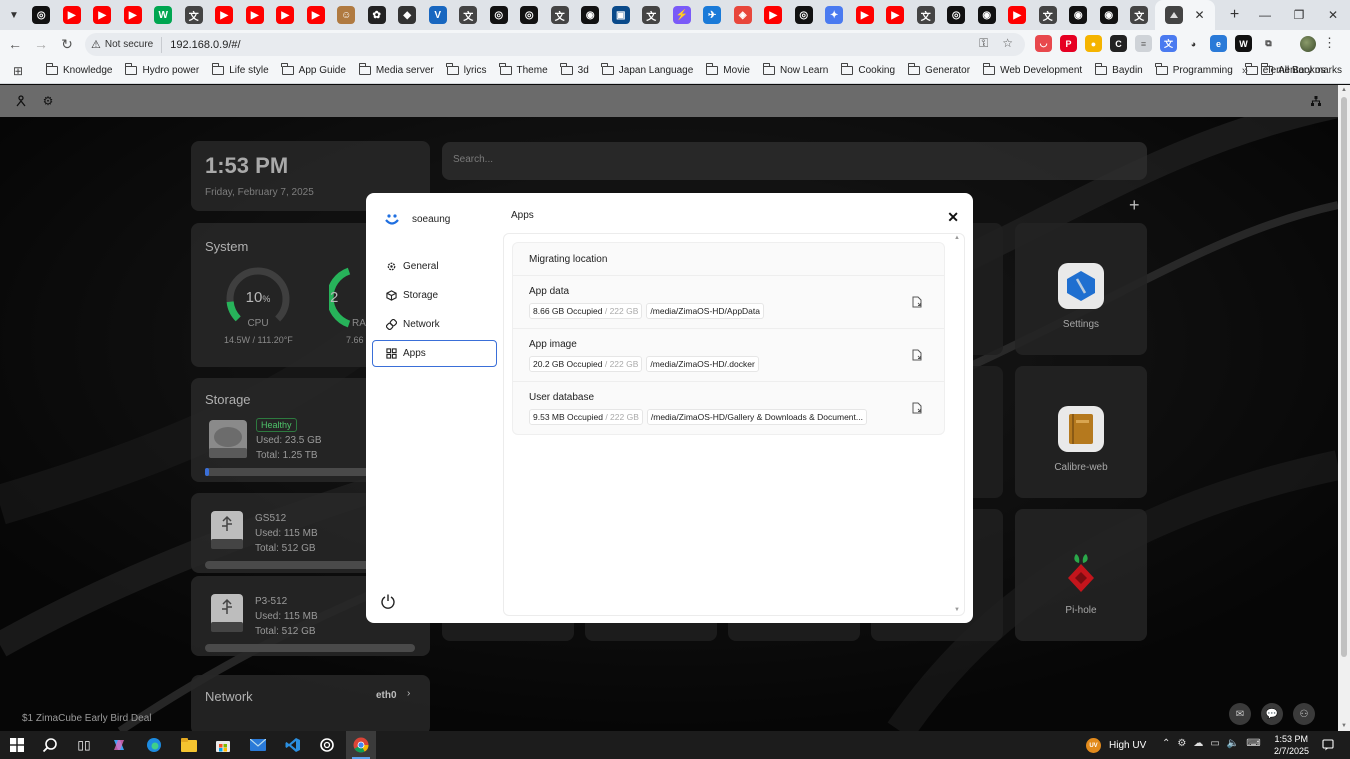  Describe the element at coordinates (78, 69) in the screenshot. I see `bookmark-folder: Knowledge` at that location.